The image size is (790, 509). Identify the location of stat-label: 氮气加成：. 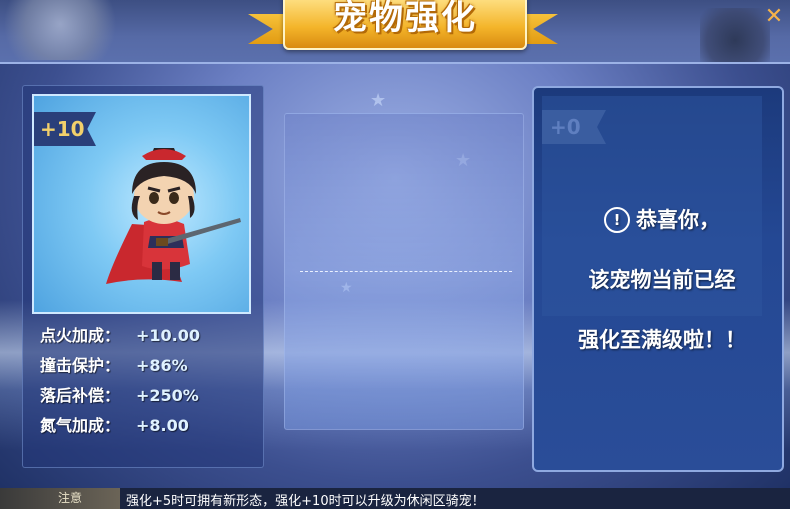
(80, 425).